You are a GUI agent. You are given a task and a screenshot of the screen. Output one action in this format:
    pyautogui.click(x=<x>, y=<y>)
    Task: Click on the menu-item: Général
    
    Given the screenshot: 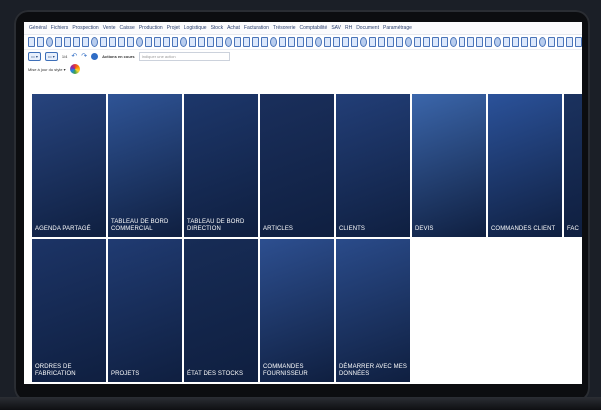 What is the action you would take?
    pyautogui.click(x=38, y=28)
    